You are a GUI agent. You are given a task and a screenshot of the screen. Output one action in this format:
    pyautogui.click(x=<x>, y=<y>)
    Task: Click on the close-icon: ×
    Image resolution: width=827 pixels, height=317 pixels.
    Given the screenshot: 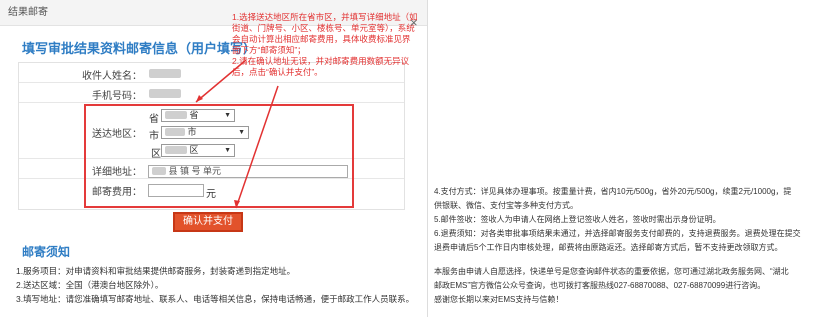 What is the action you would take?
    pyautogui.click(x=613, y=23)
    